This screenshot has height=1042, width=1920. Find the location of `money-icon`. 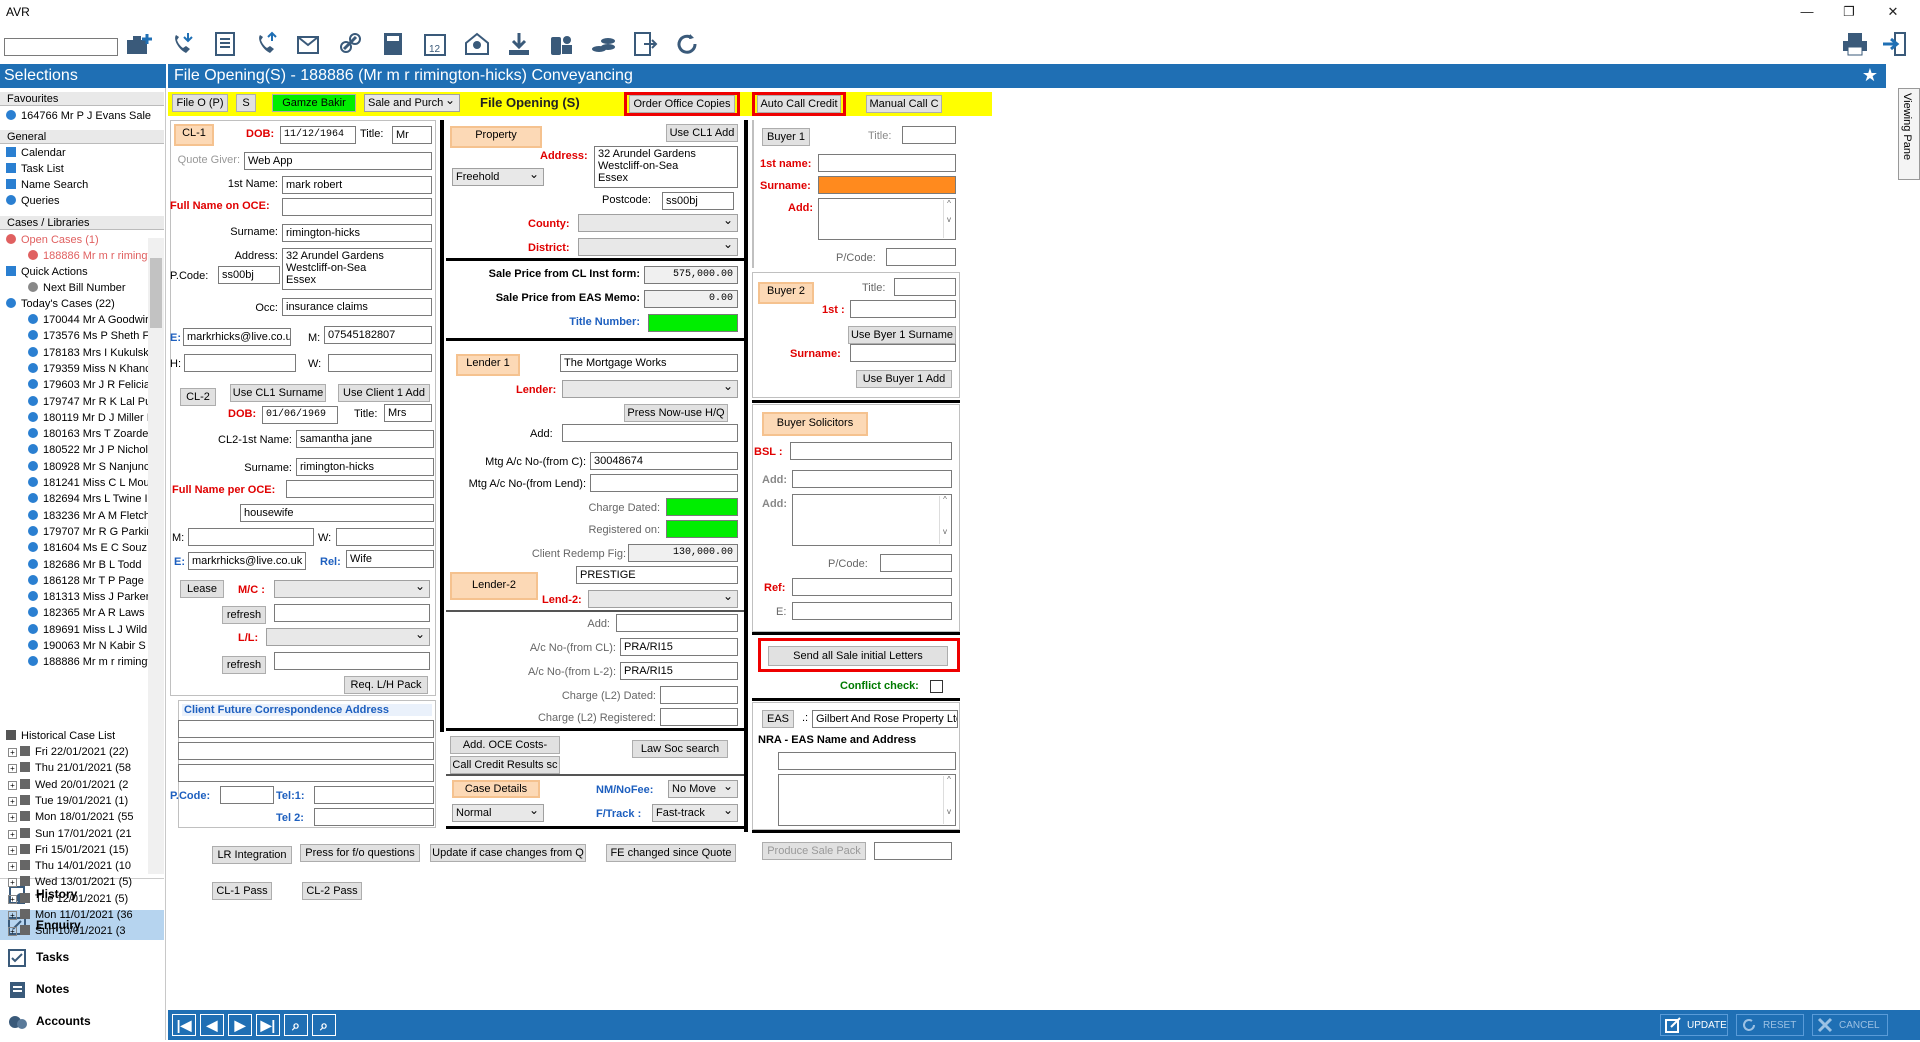

money-icon is located at coordinates (603, 44).